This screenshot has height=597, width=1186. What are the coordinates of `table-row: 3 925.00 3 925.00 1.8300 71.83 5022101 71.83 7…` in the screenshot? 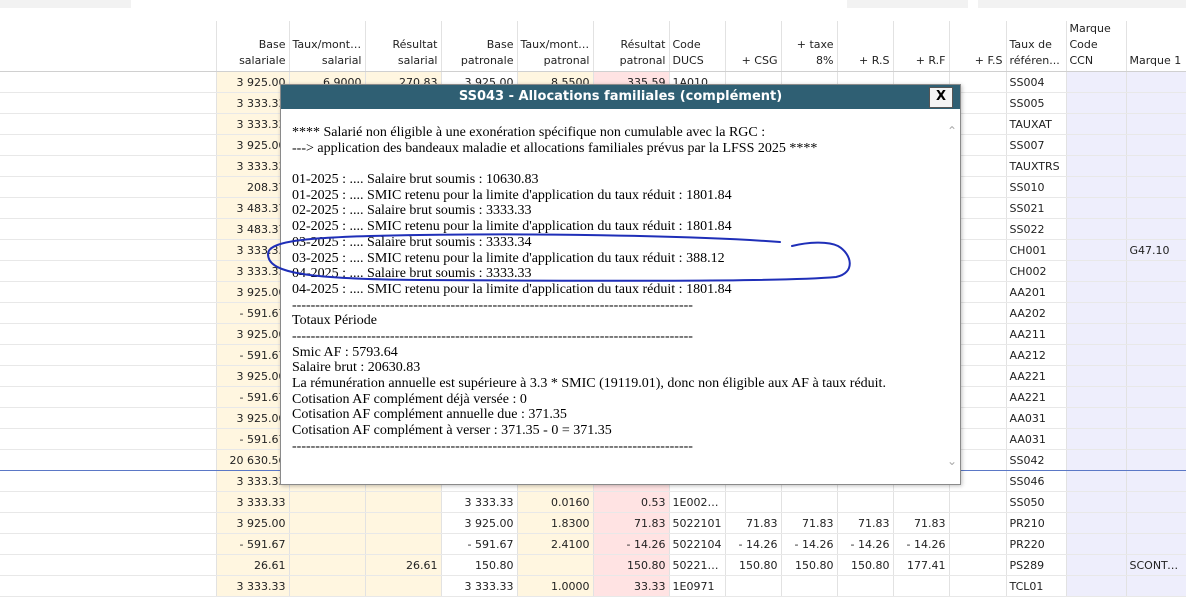 It's located at (593, 523).